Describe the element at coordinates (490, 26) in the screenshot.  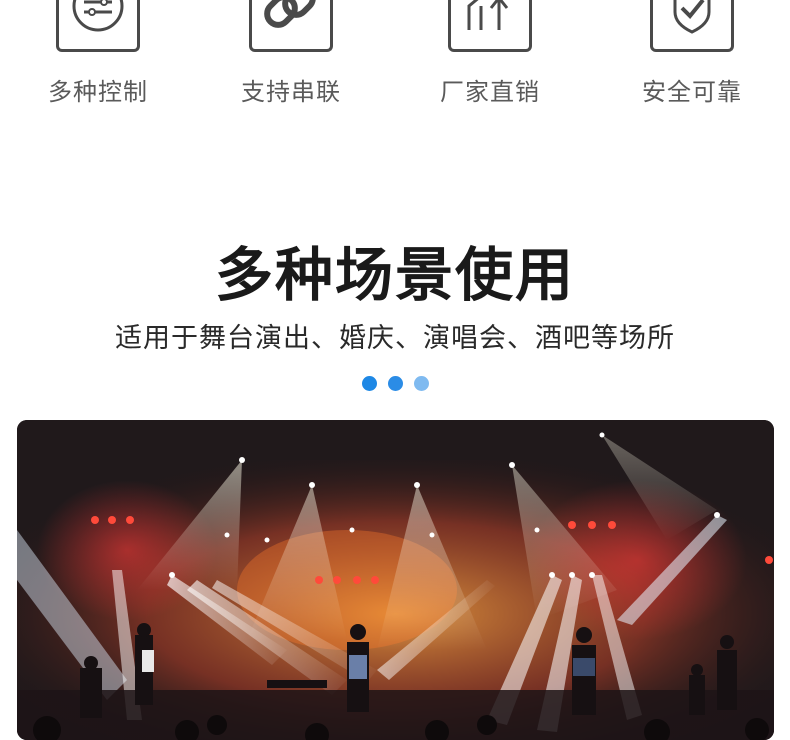
I see `factory-icon` at that location.